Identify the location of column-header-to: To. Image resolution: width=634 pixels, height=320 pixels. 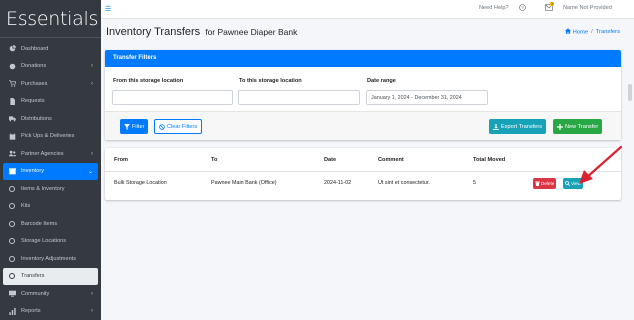
(214, 160).